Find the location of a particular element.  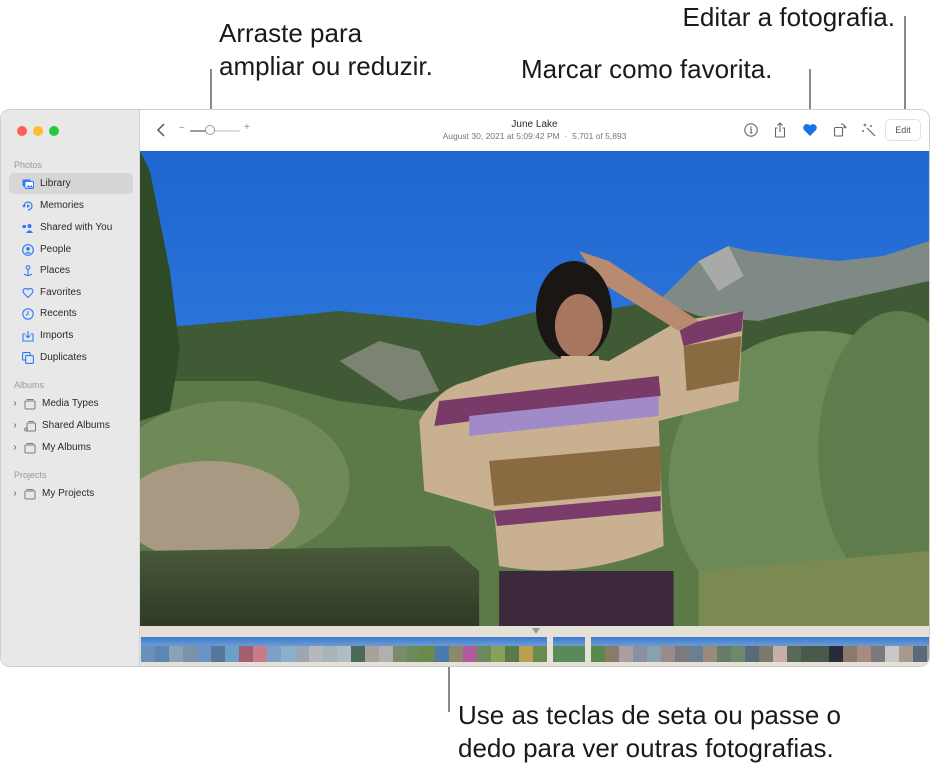

fullscreen-button is located at coordinates (54, 131).